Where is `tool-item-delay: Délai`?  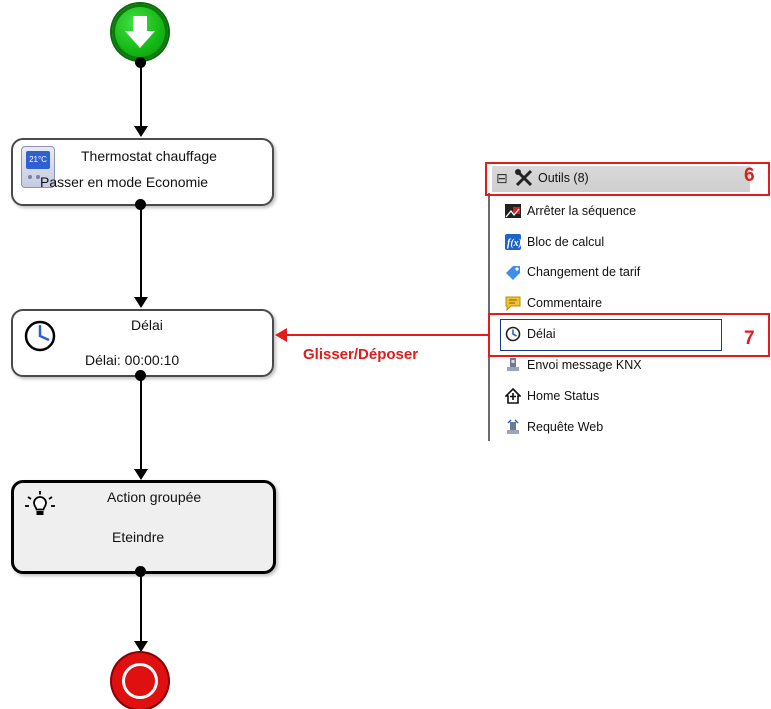 tool-item-delay: Délai is located at coordinates (530, 334).